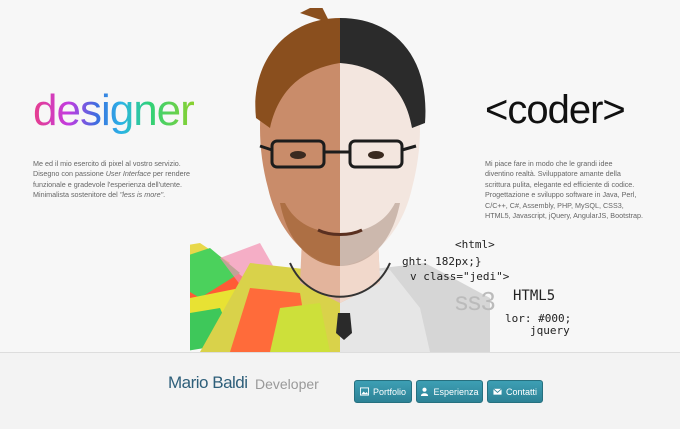 The width and height of the screenshot is (680, 429). Describe the element at coordinates (389, 391) in the screenshot. I see `portfolio-label: Portfolio` at that location.